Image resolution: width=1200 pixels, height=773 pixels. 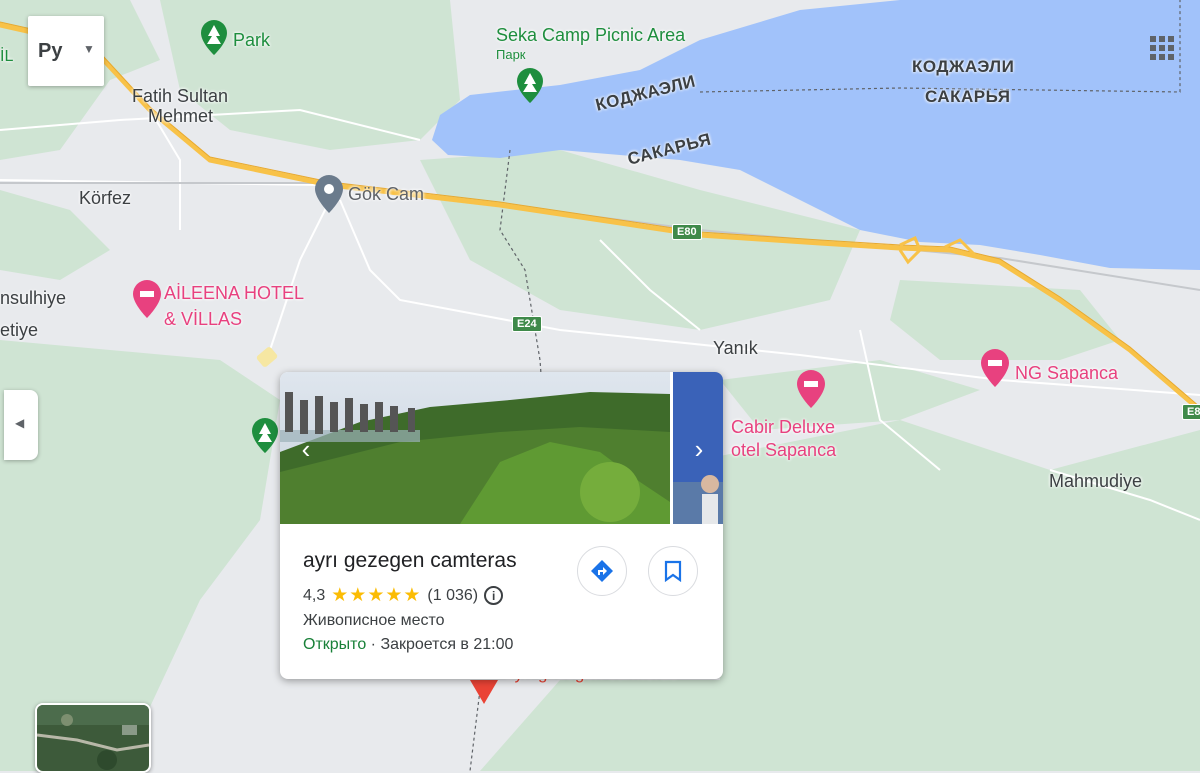 What do you see at coordinates (180, 96) in the screenshot?
I see `town-fatih-sultan: Fatih Sultan` at bounding box center [180, 96].